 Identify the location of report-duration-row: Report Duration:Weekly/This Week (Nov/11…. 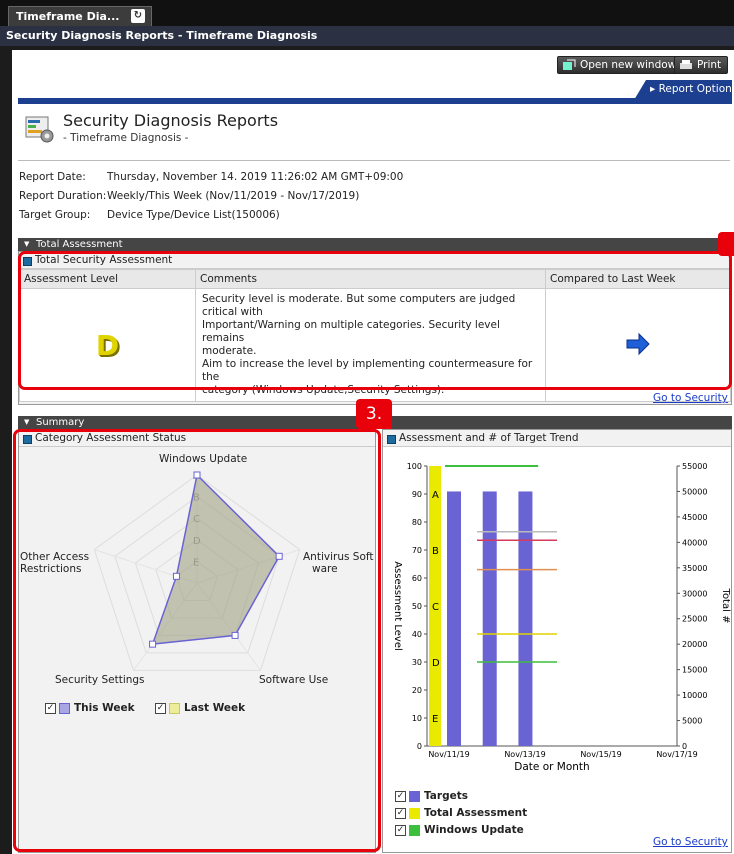
(189, 196).